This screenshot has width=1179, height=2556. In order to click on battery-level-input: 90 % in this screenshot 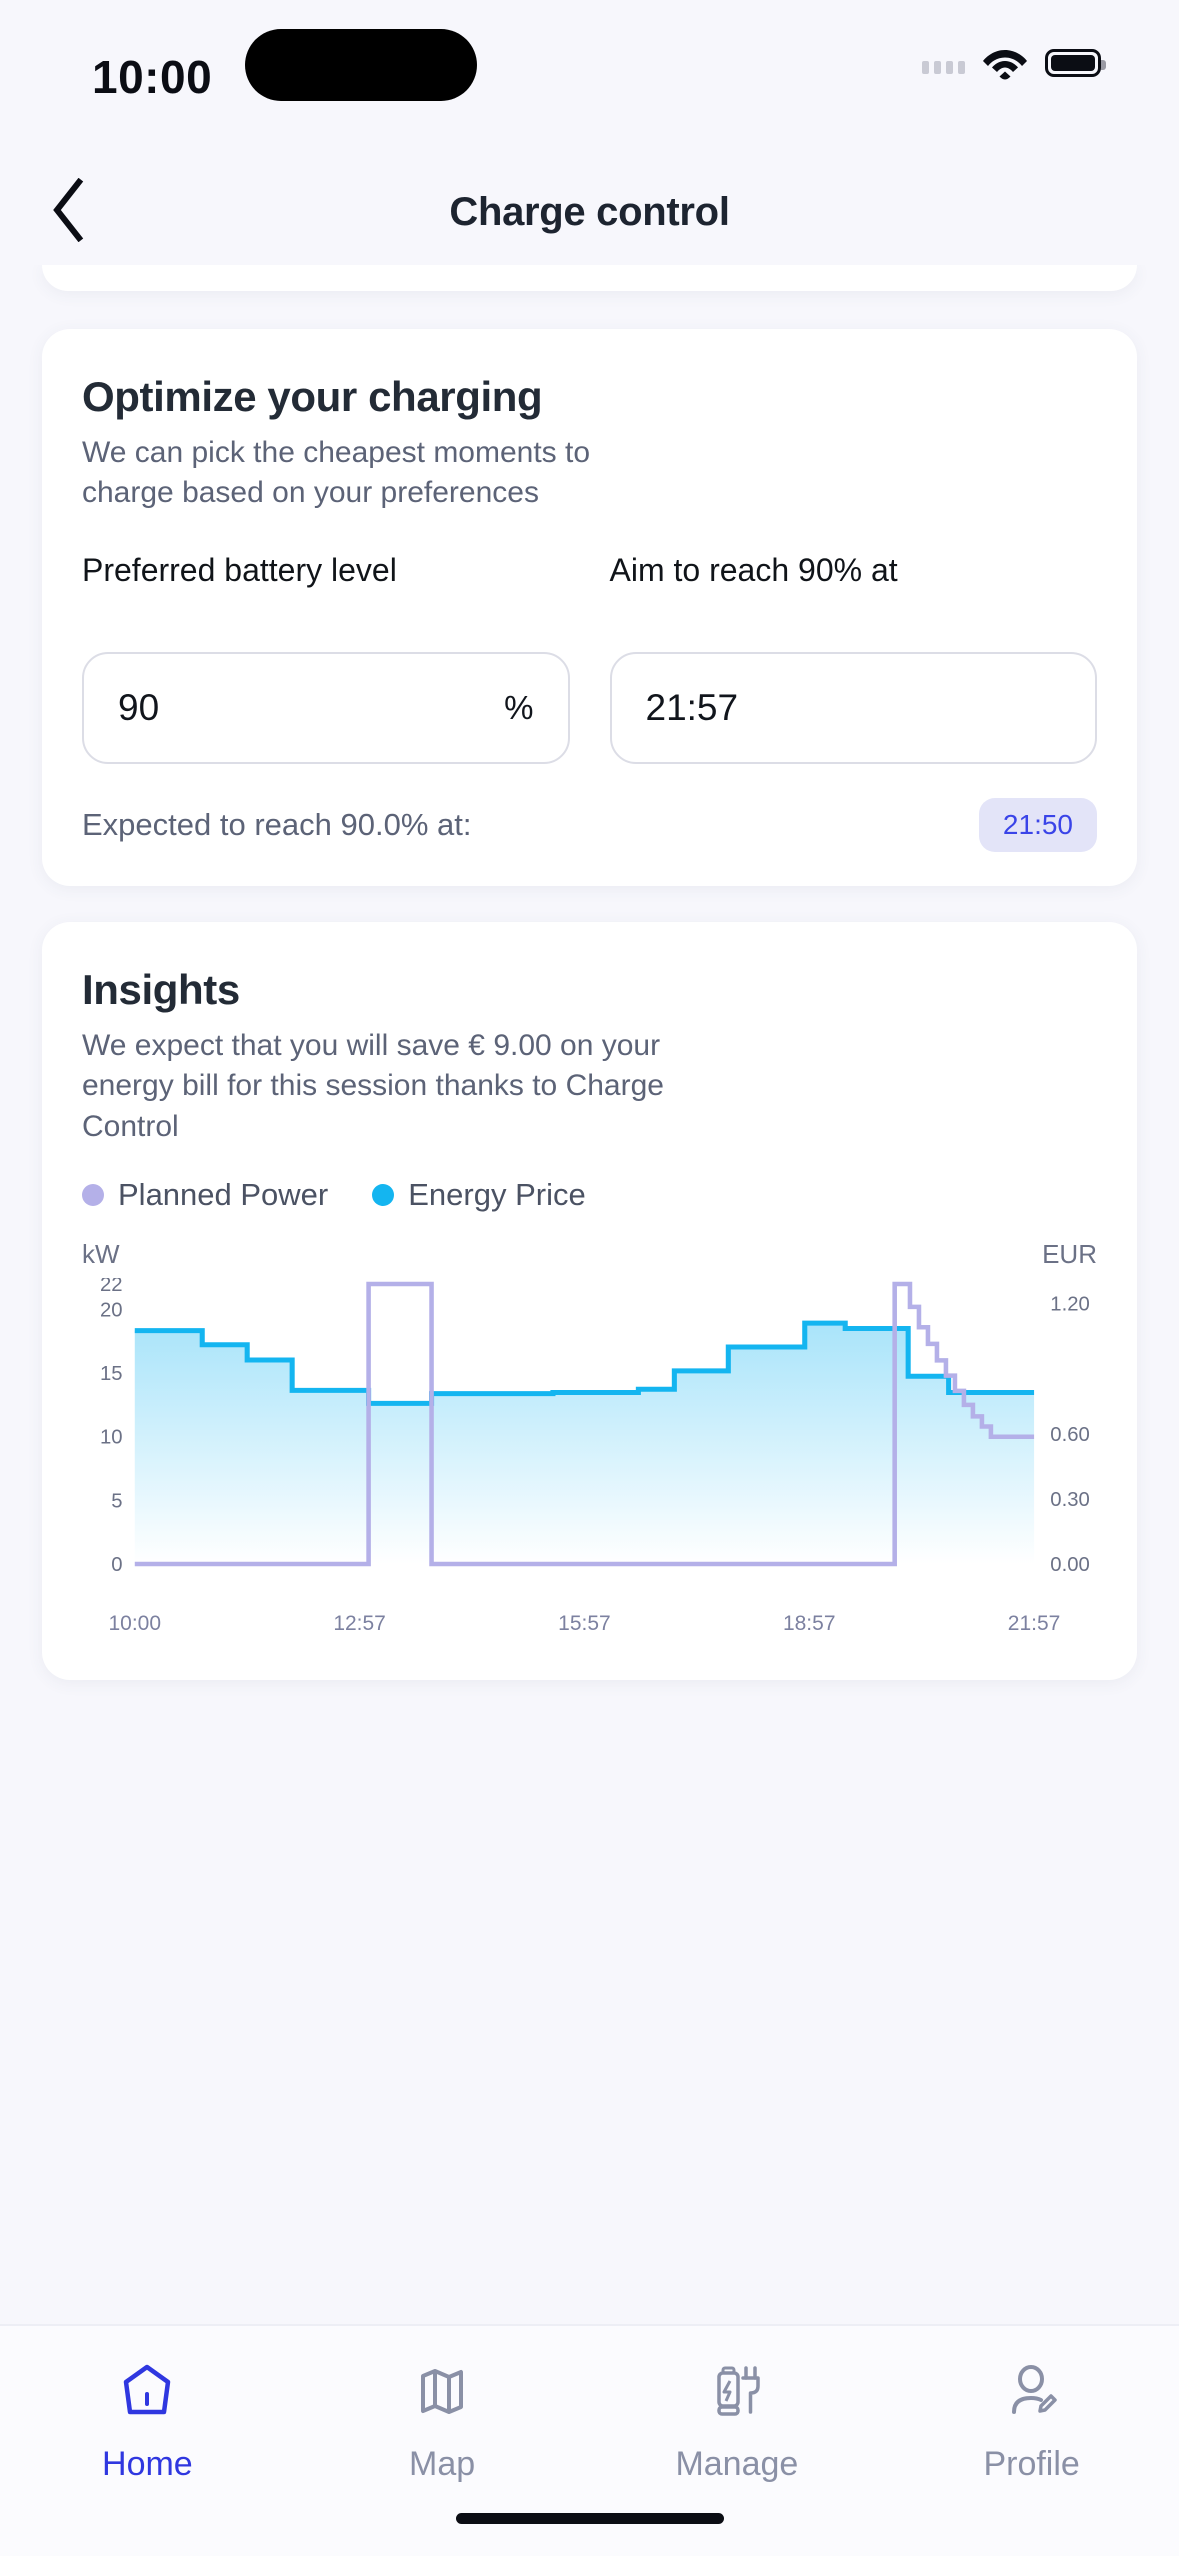, I will do `click(326, 708)`.